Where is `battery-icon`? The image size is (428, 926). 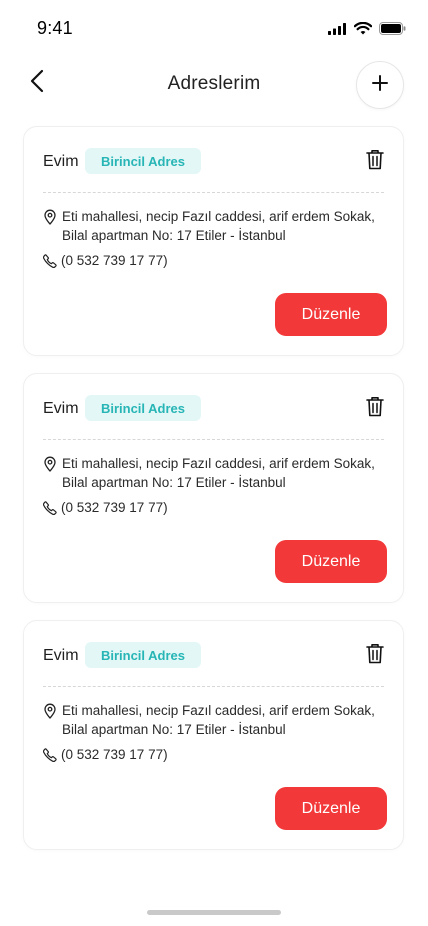
battery-icon is located at coordinates (392, 31).